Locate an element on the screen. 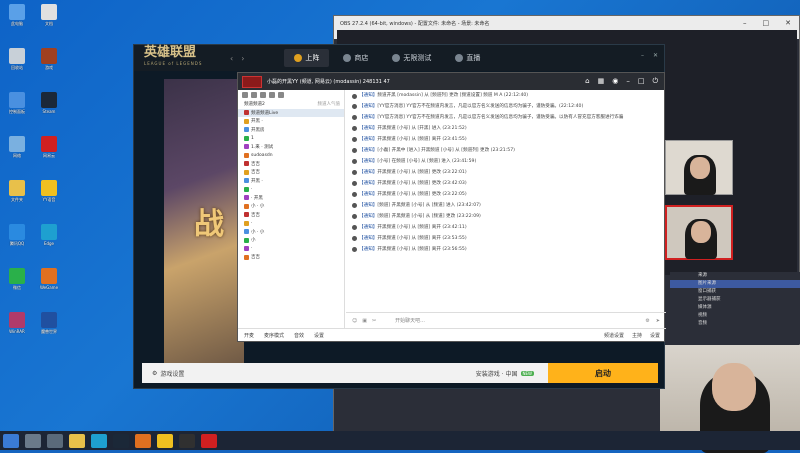 The image size is (800, 453). desktop-icon: 此电脑 is located at coordinates (17, 19).